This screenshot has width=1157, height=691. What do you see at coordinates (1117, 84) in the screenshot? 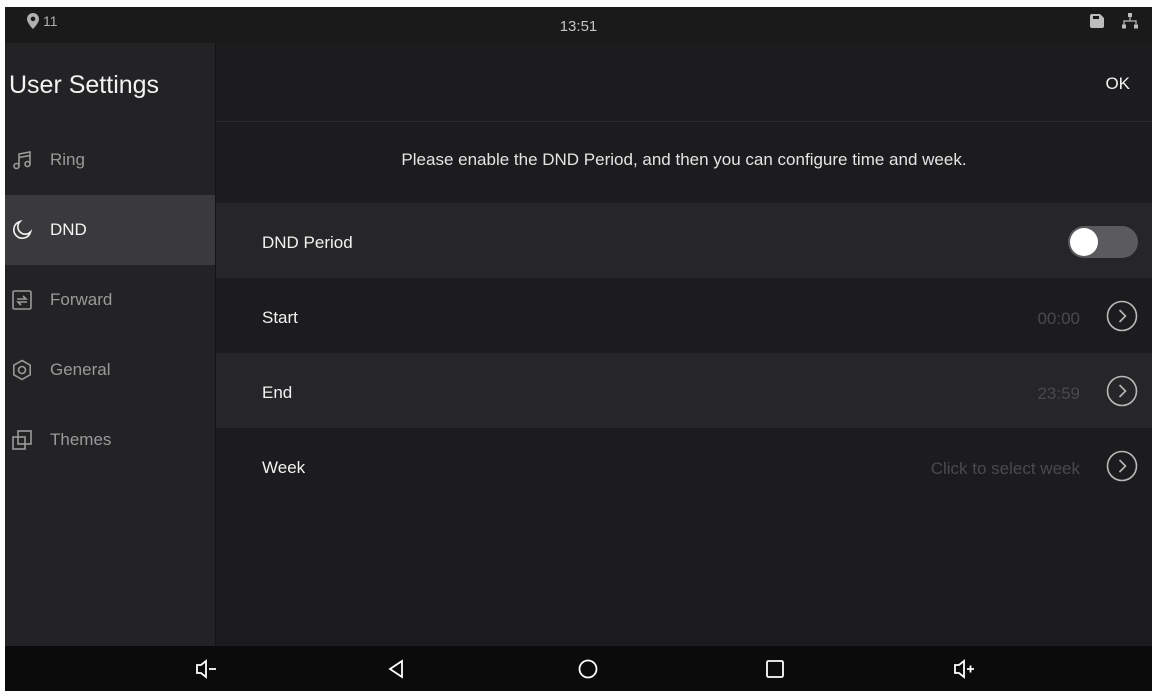
I see `ok-button: OK` at bounding box center [1117, 84].